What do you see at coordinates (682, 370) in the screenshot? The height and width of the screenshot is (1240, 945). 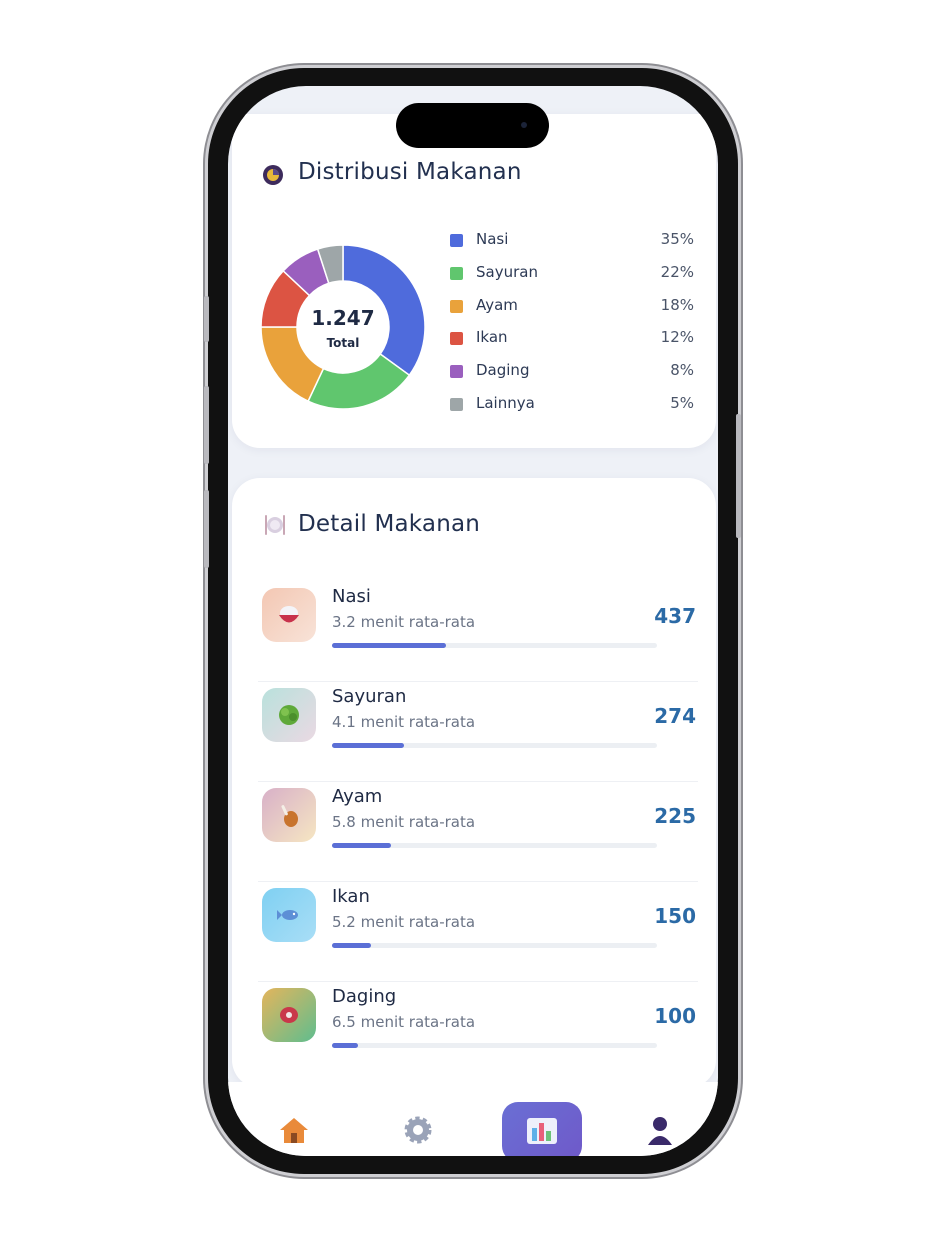 I see `legend-percent: 8%` at bounding box center [682, 370].